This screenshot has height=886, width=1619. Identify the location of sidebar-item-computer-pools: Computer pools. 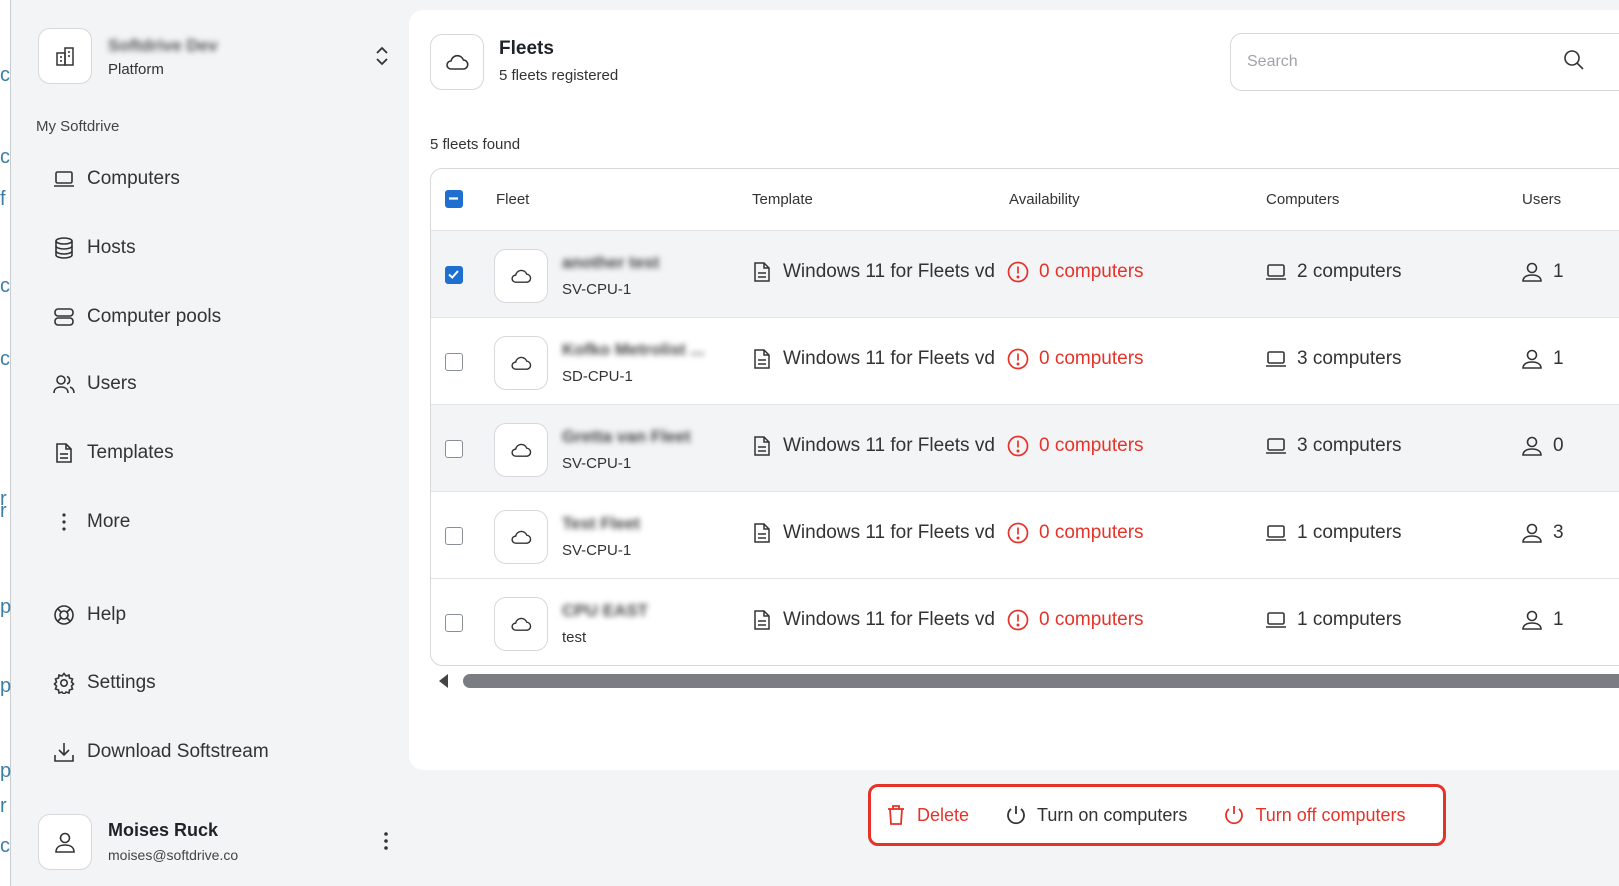
(136, 317).